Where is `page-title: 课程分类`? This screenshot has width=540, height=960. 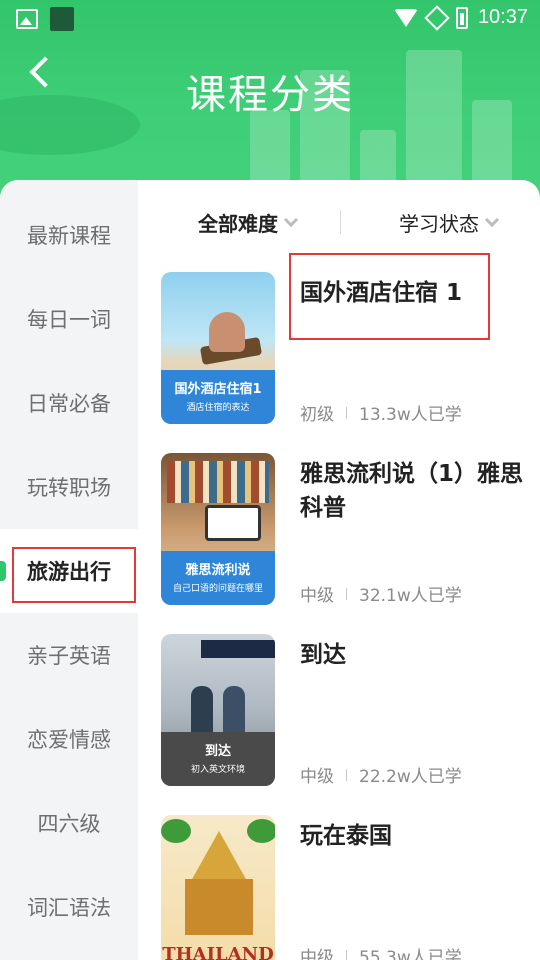
page-title: 课程分类 is located at coordinates (270, 95).